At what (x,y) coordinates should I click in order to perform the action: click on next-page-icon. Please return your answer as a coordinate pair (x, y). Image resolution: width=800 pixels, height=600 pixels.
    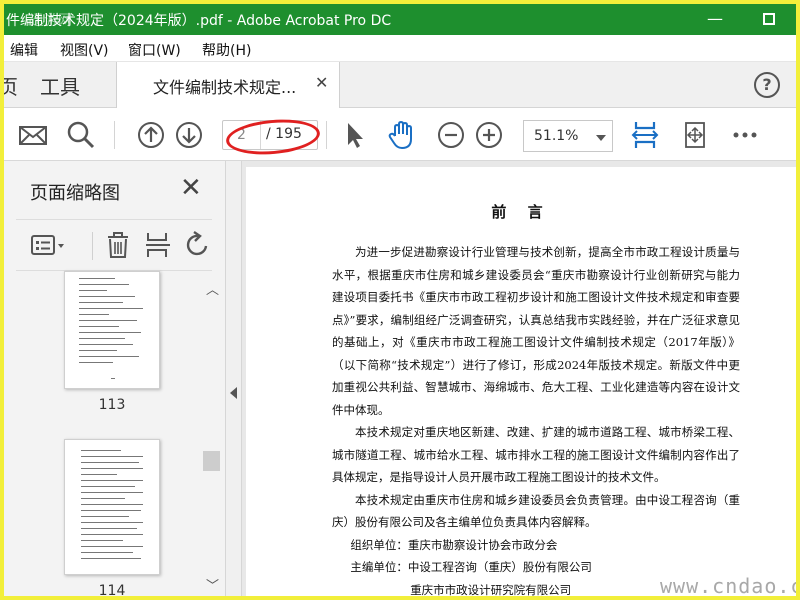
    Looking at the image, I should click on (189, 135).